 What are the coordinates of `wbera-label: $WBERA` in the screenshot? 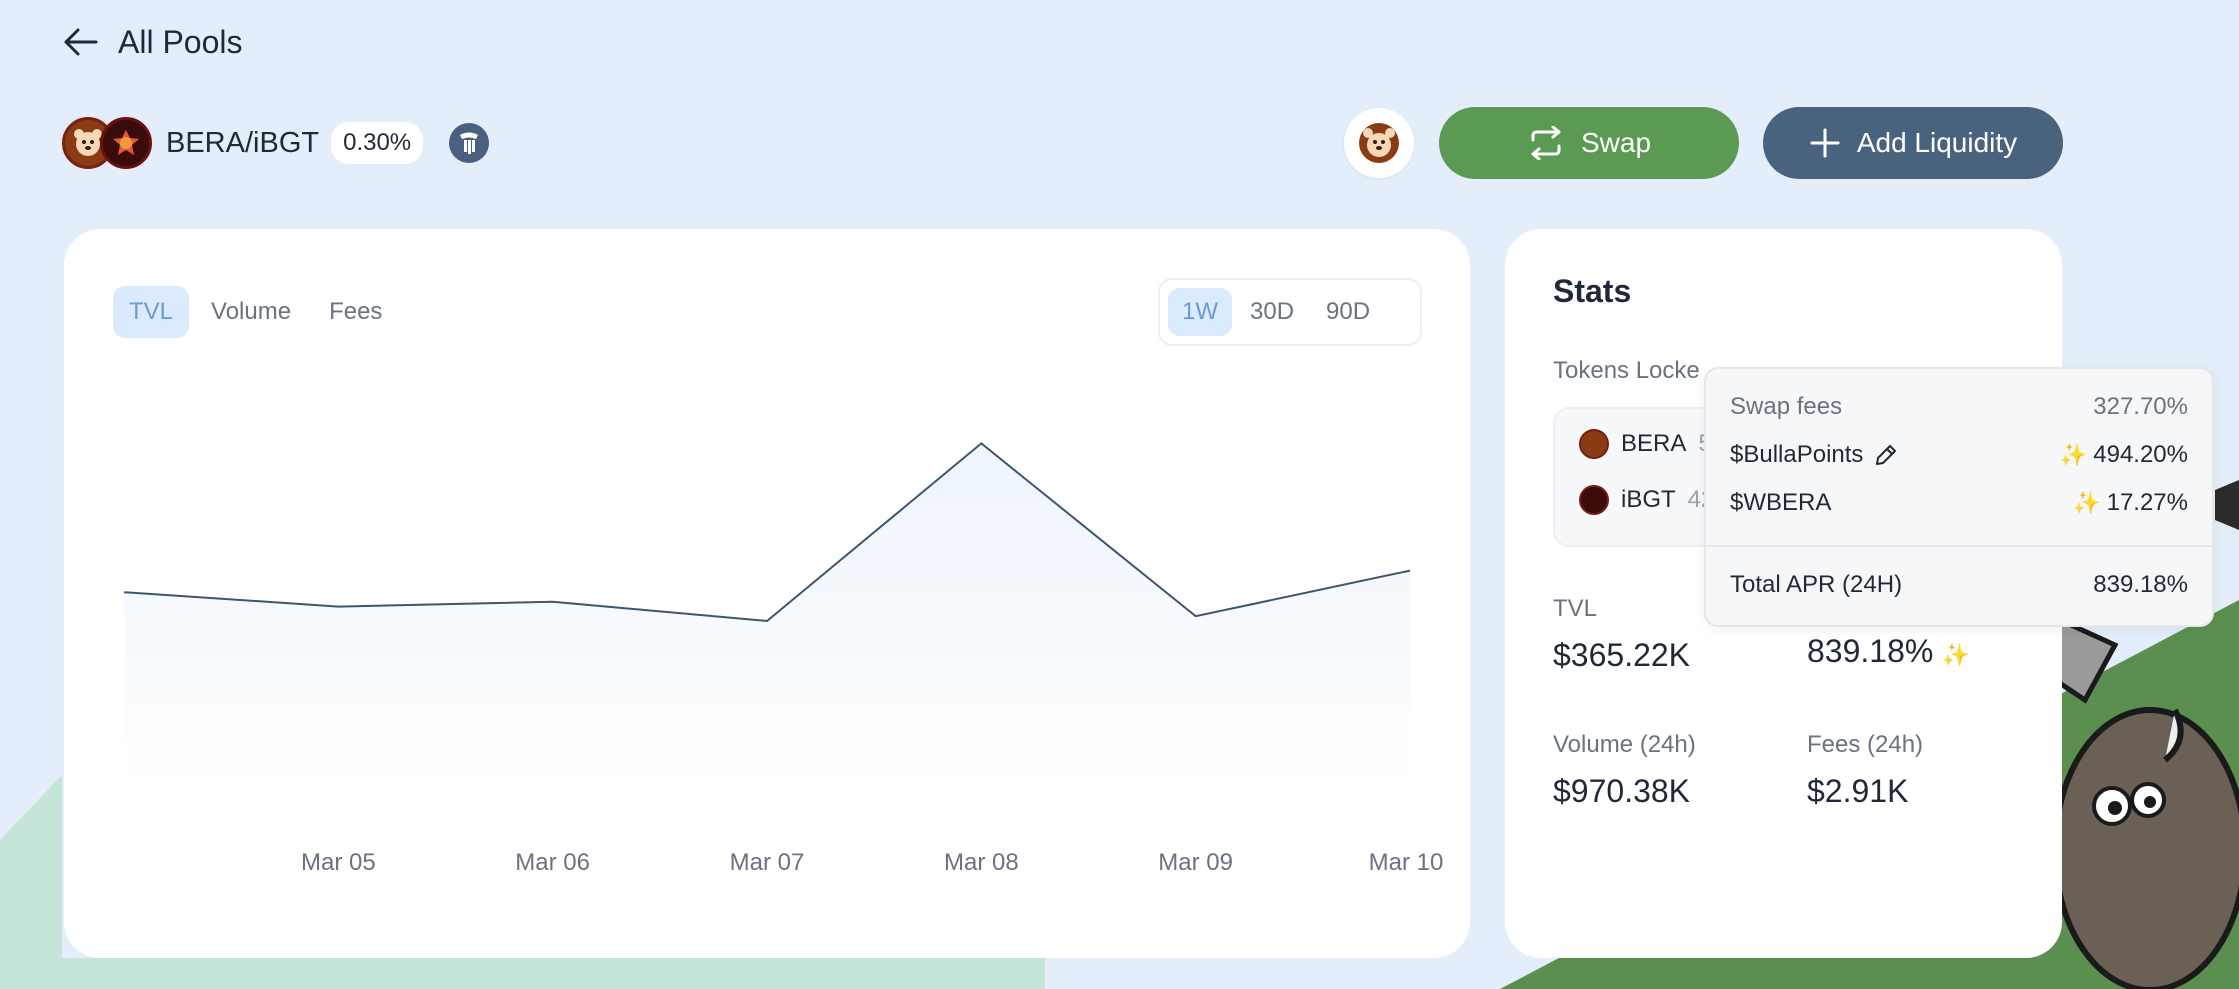 It's located at (1781, 502).